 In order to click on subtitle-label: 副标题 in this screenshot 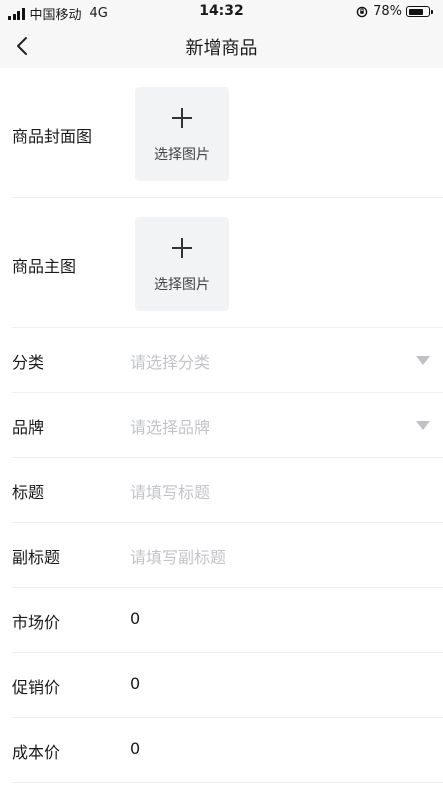, I will do `click(36, 557)`.